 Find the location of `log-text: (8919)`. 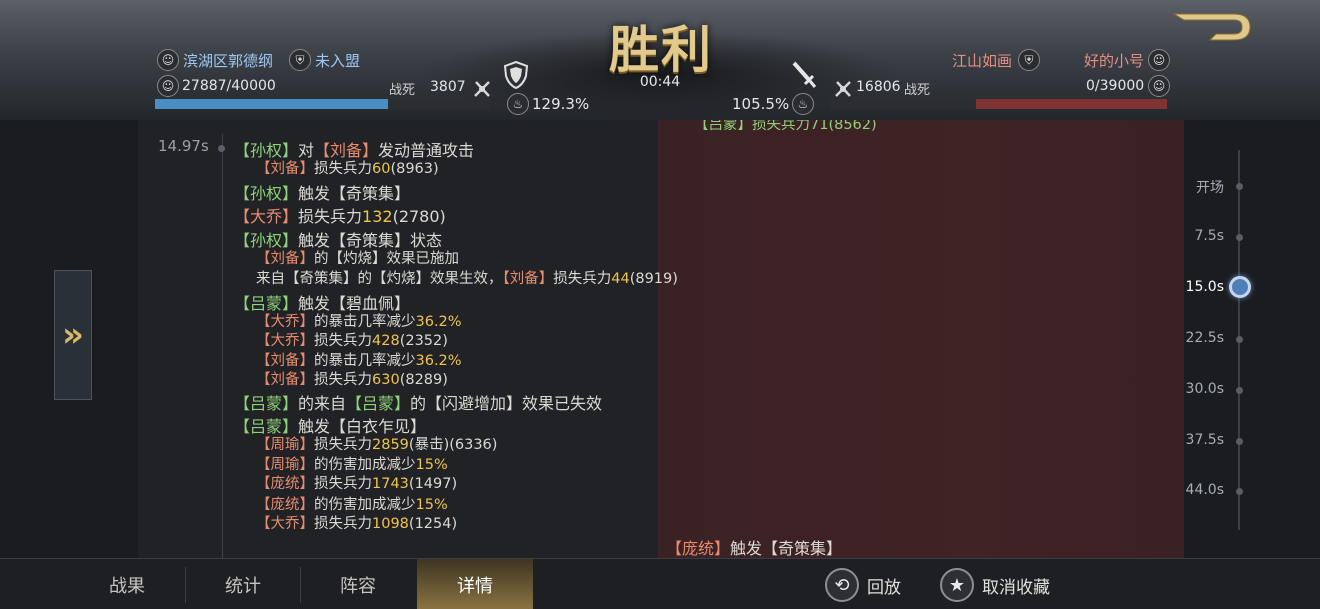

log-text: (8919) is located at coordinates (653, 279).